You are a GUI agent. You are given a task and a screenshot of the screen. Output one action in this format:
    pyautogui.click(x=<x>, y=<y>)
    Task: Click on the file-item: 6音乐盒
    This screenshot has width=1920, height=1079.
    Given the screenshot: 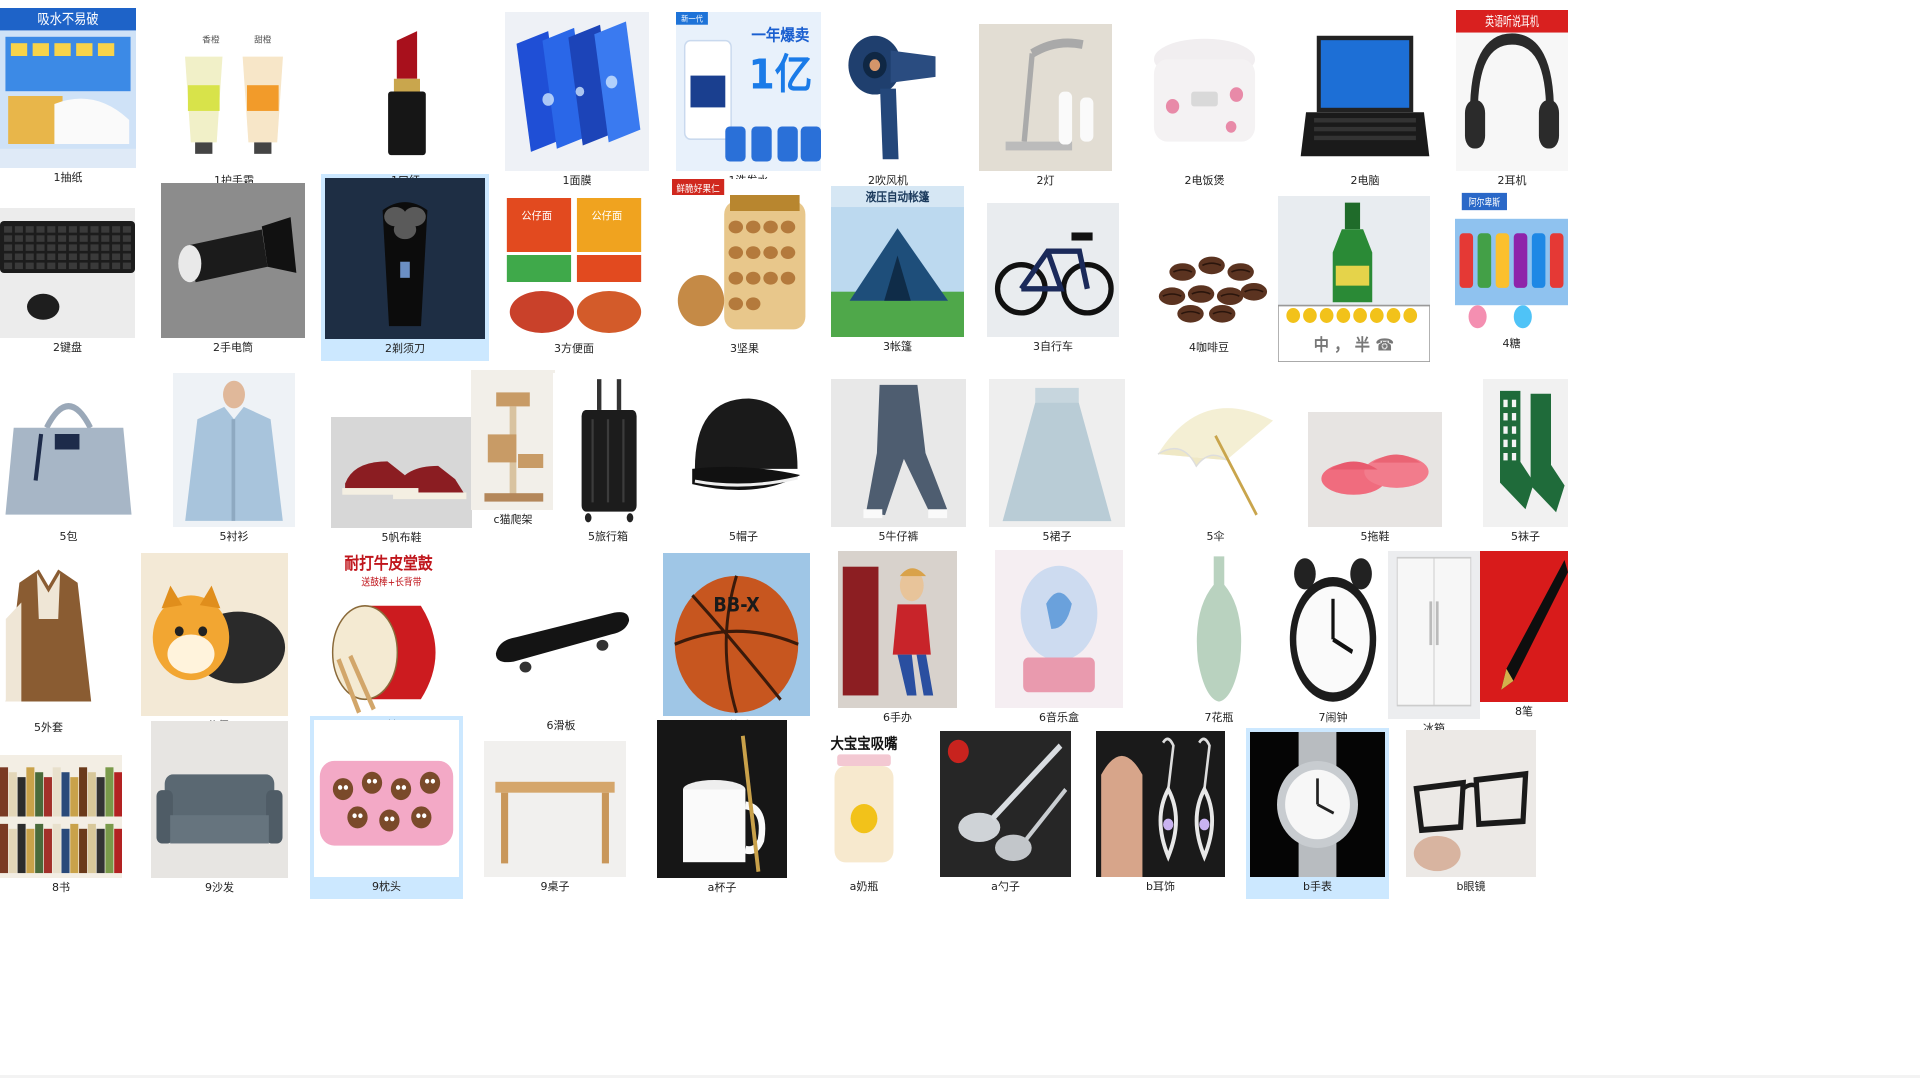 What is the action you would take?
    pyautogui.click(x=1059, y=638)
    